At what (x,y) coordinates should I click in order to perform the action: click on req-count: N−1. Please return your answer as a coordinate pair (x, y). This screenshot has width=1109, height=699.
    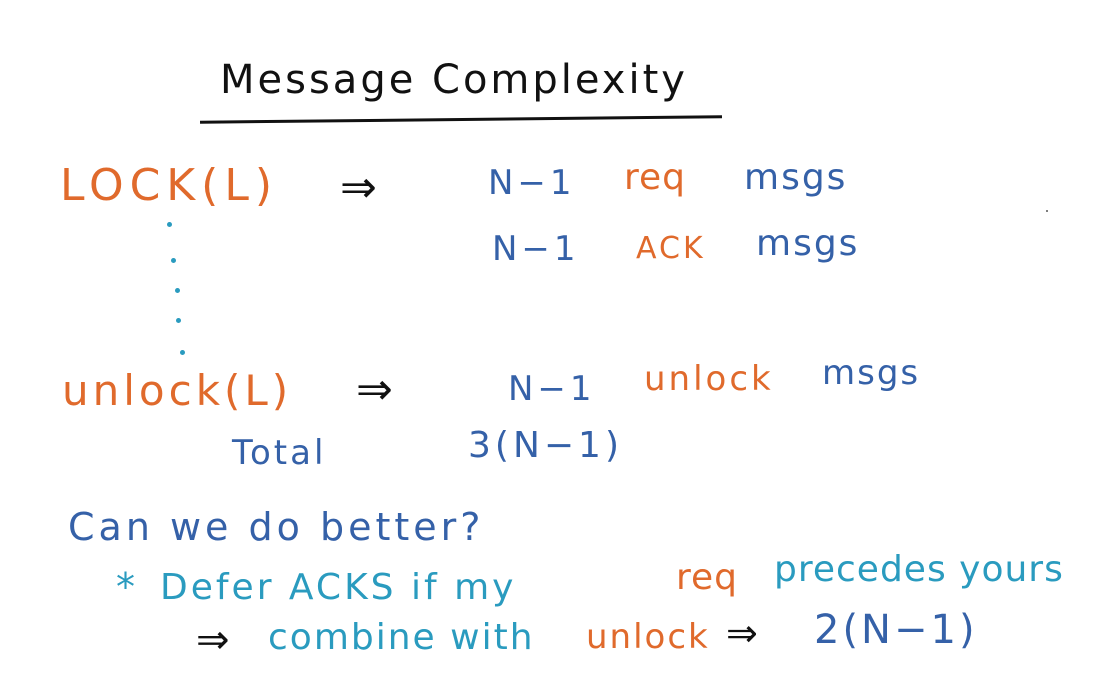
    Looking at the image, I should click on (532, 183).